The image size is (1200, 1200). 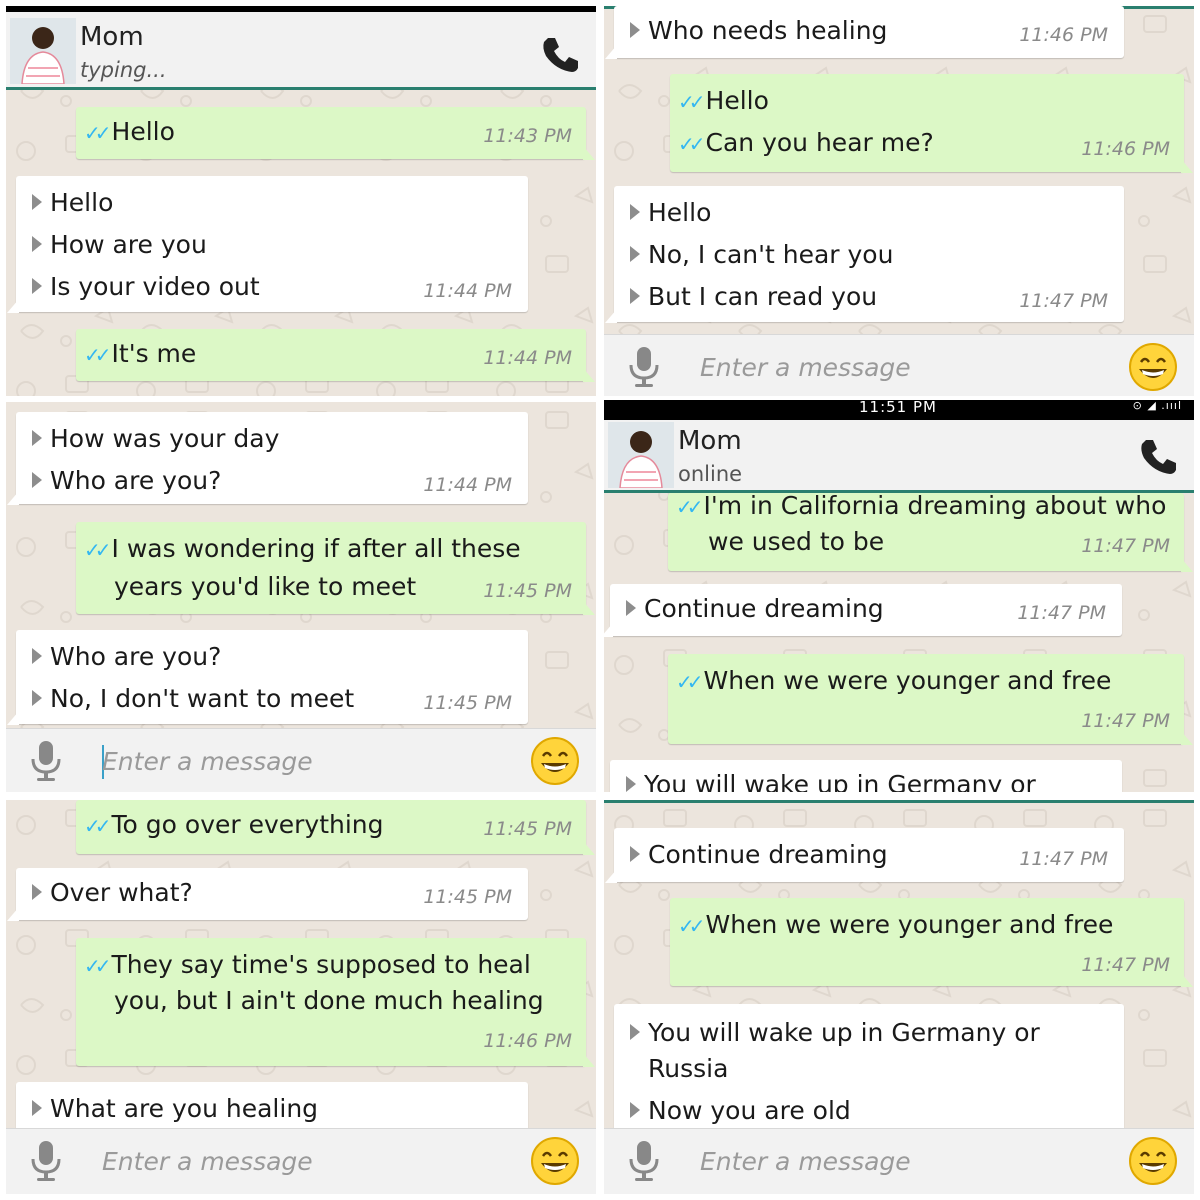 I want to click on contact-status: online, so click(x=710, y=474).